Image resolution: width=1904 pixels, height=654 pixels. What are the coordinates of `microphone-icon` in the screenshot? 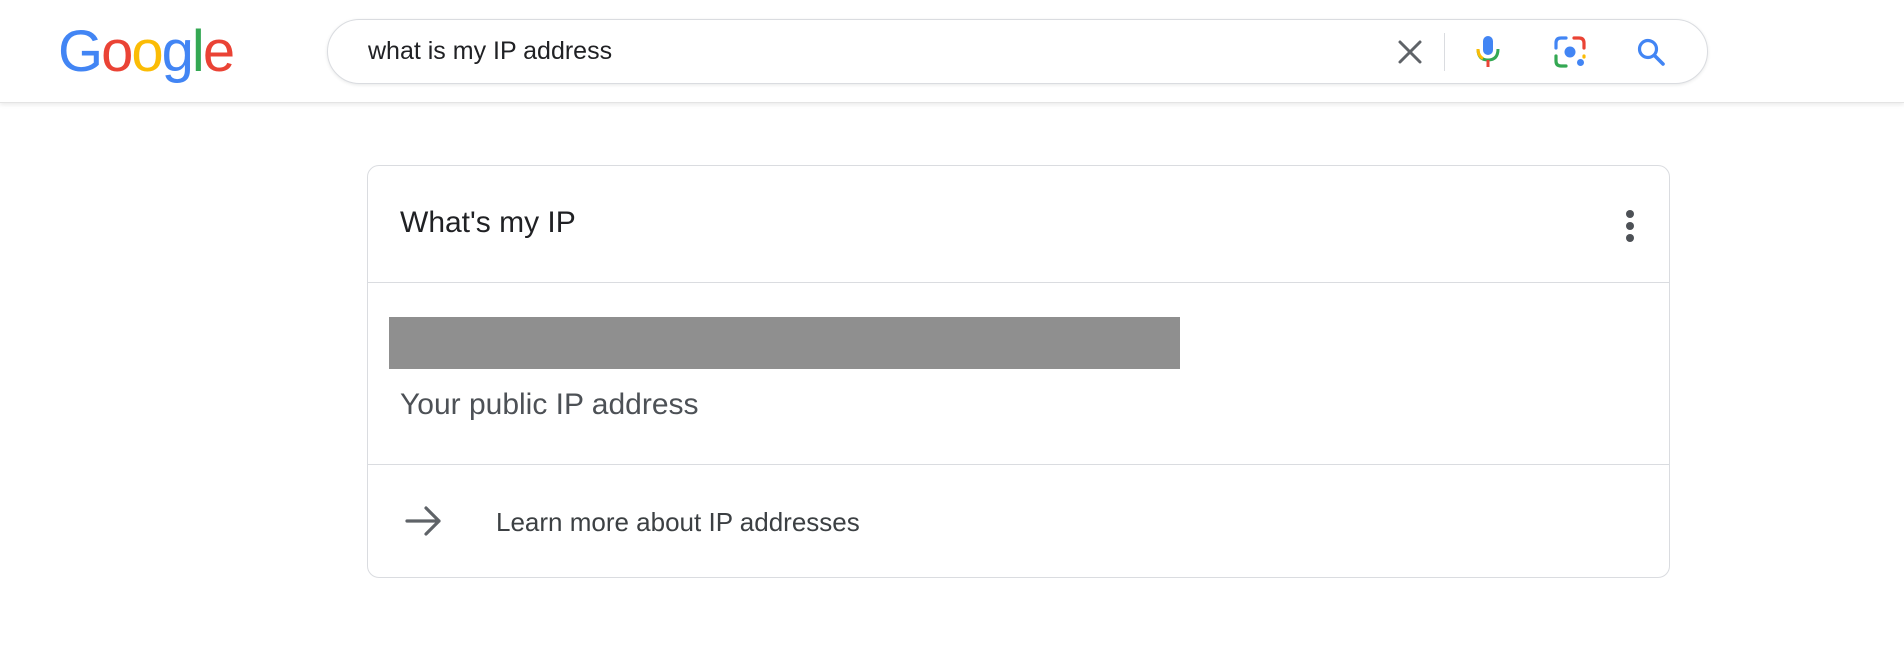 It's located at (1488, 51).